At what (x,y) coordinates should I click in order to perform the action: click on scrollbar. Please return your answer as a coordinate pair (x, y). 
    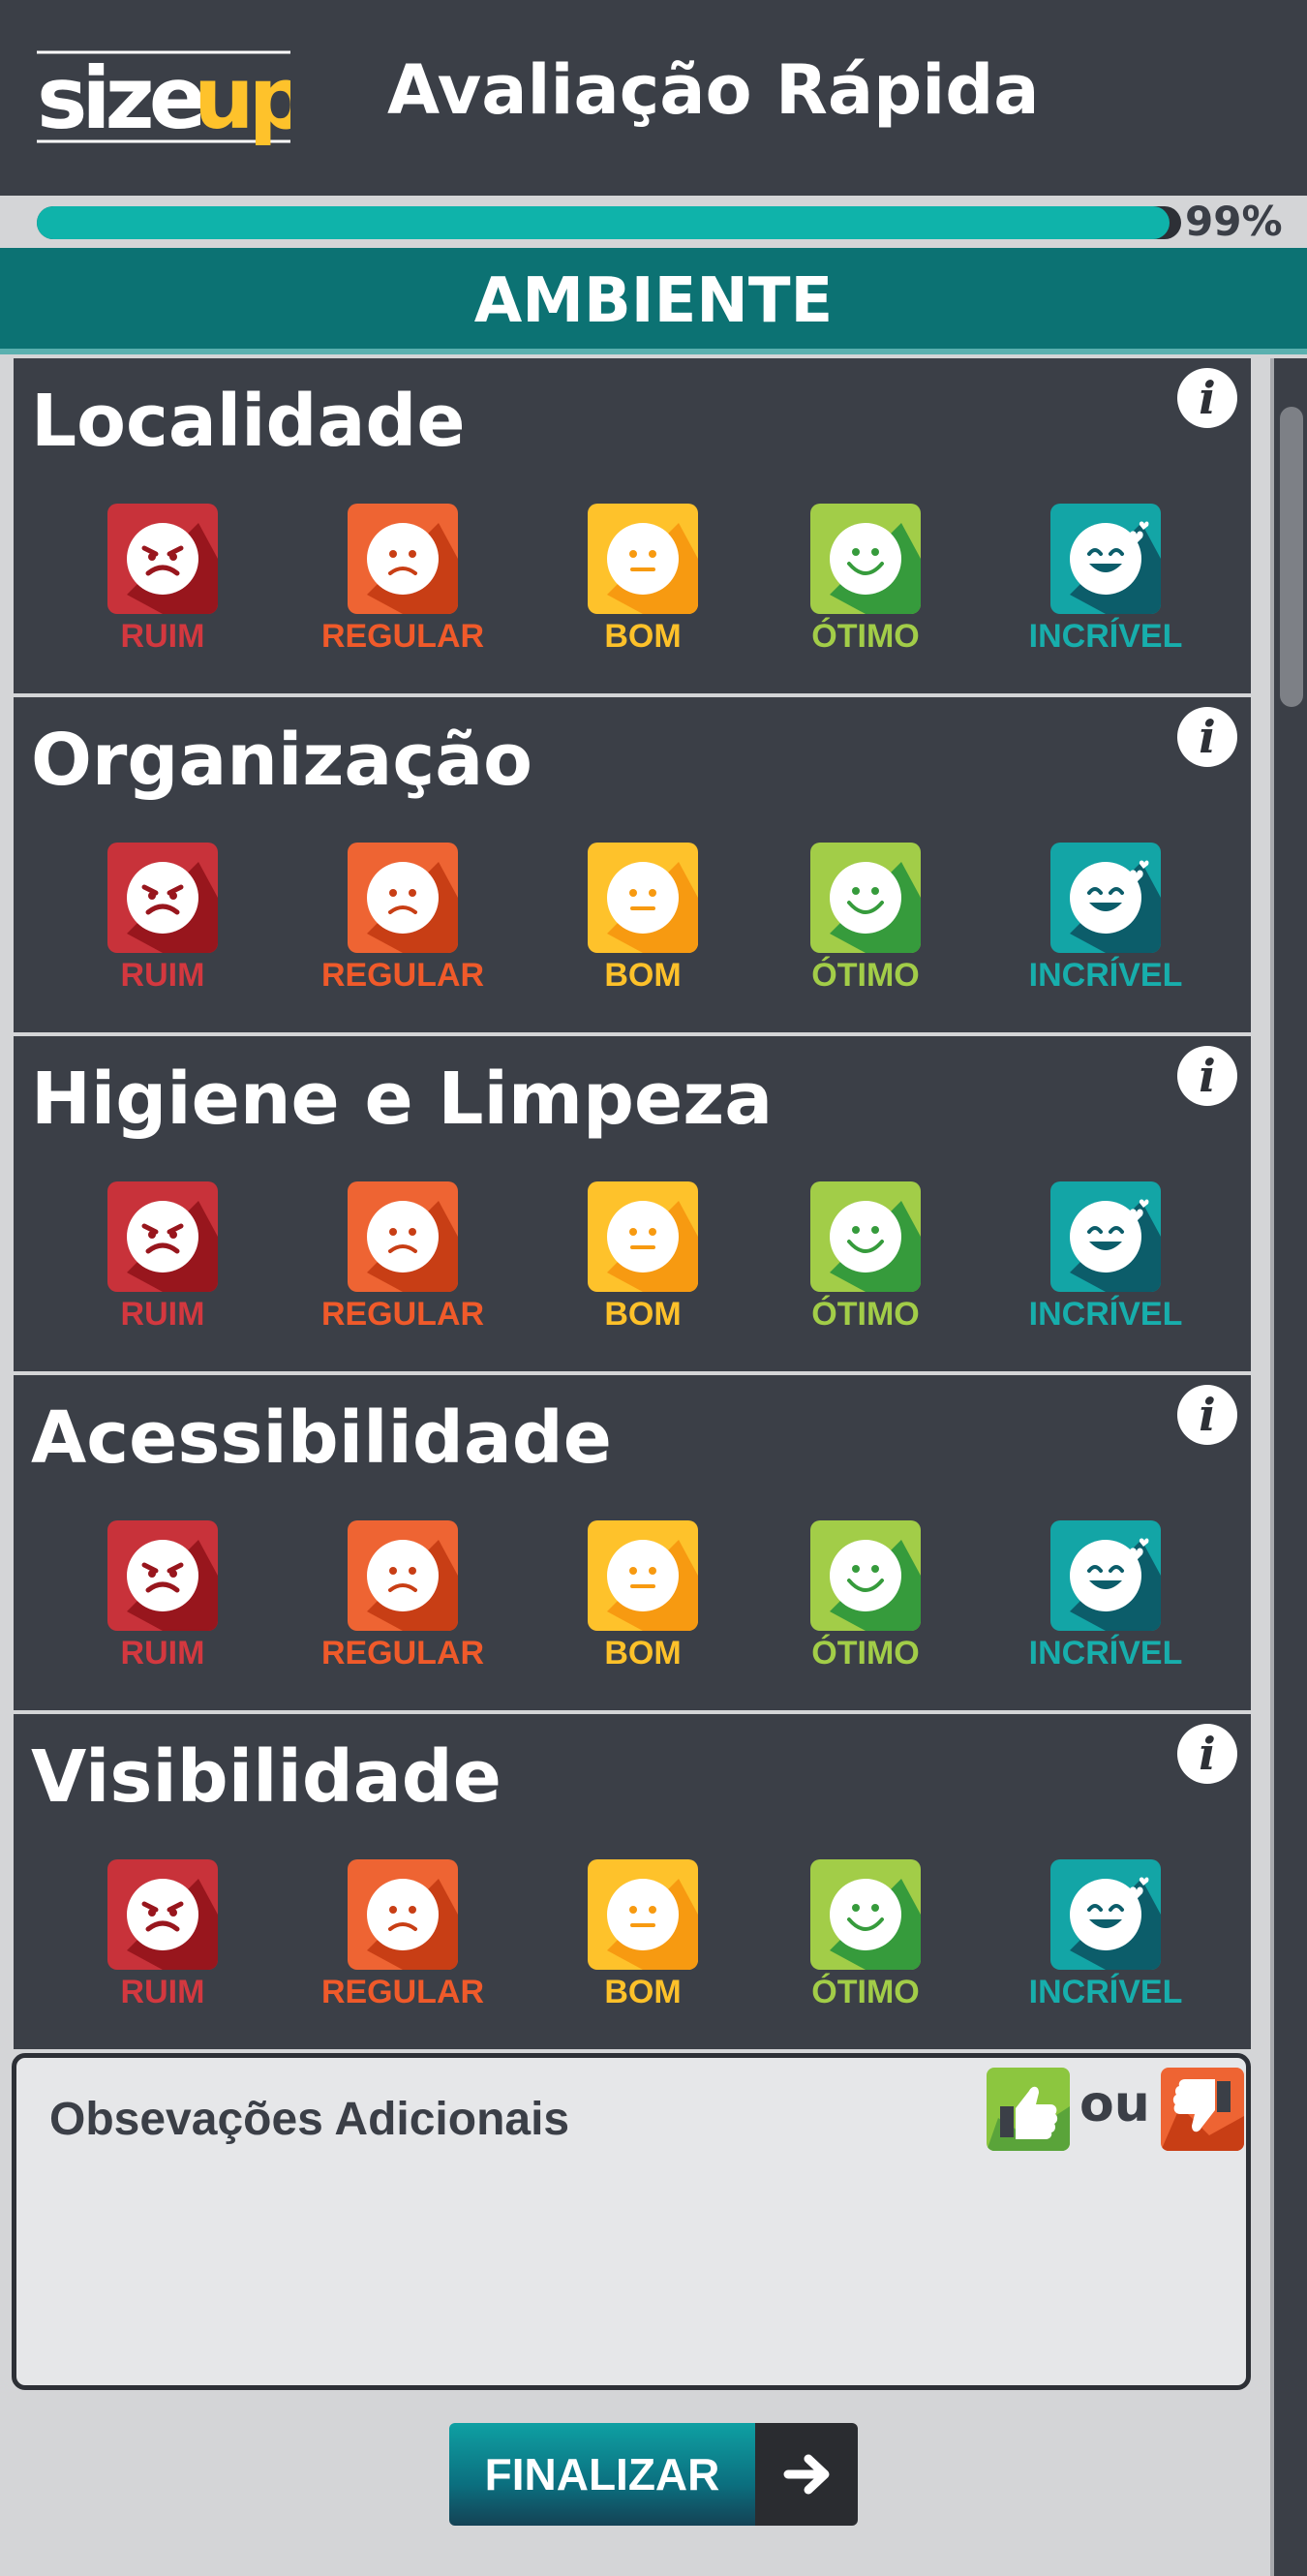
    Looking at the image, I should click on (1289, 1467).